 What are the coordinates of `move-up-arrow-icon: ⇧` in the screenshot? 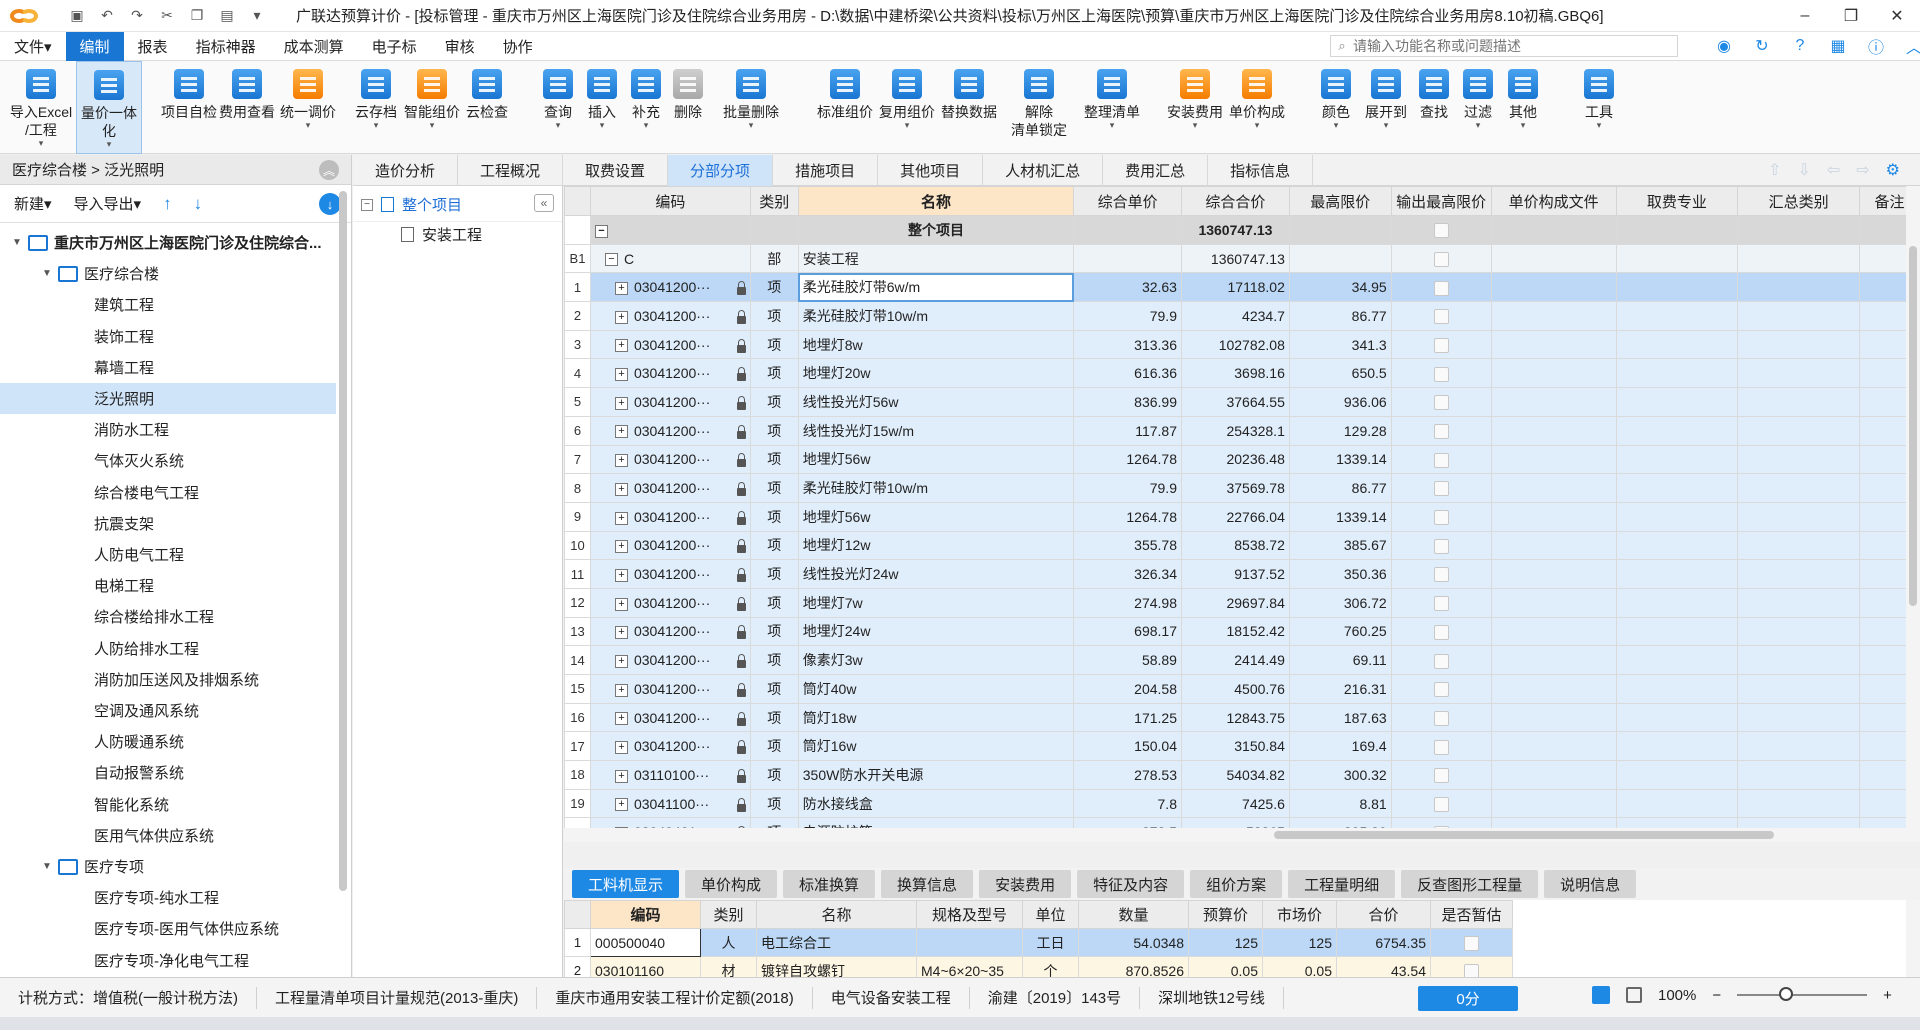 It's located at (1774, 170).